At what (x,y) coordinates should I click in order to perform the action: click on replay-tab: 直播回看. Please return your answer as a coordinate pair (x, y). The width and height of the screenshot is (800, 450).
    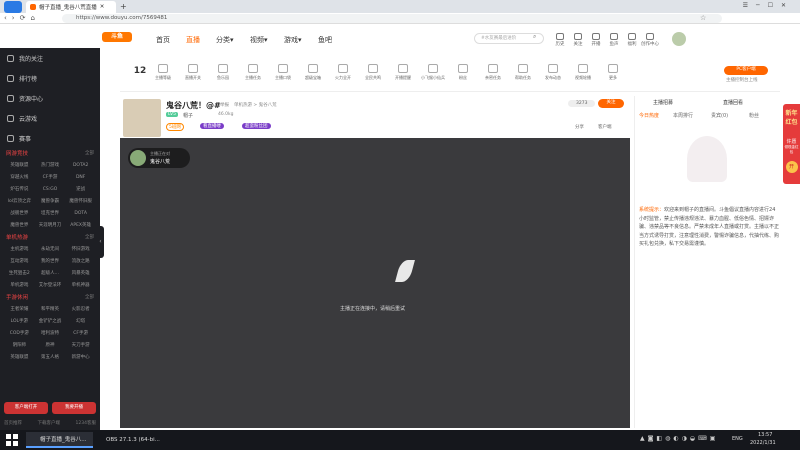
    Looking at the image, I should click on (733, 102).